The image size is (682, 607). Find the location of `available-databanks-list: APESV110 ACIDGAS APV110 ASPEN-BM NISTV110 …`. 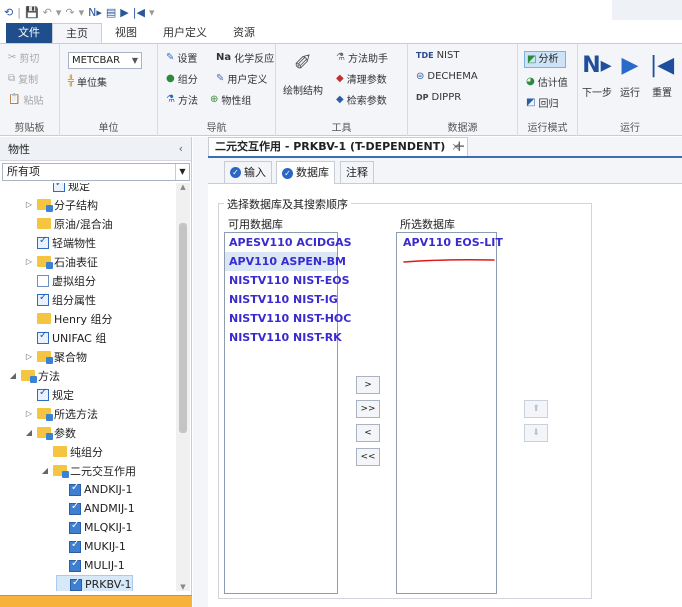

available-databanks-list: APESV110 ACIDGAS APV110 ASPEN-BM NISTV110 … is located at coordinates (288, 413).